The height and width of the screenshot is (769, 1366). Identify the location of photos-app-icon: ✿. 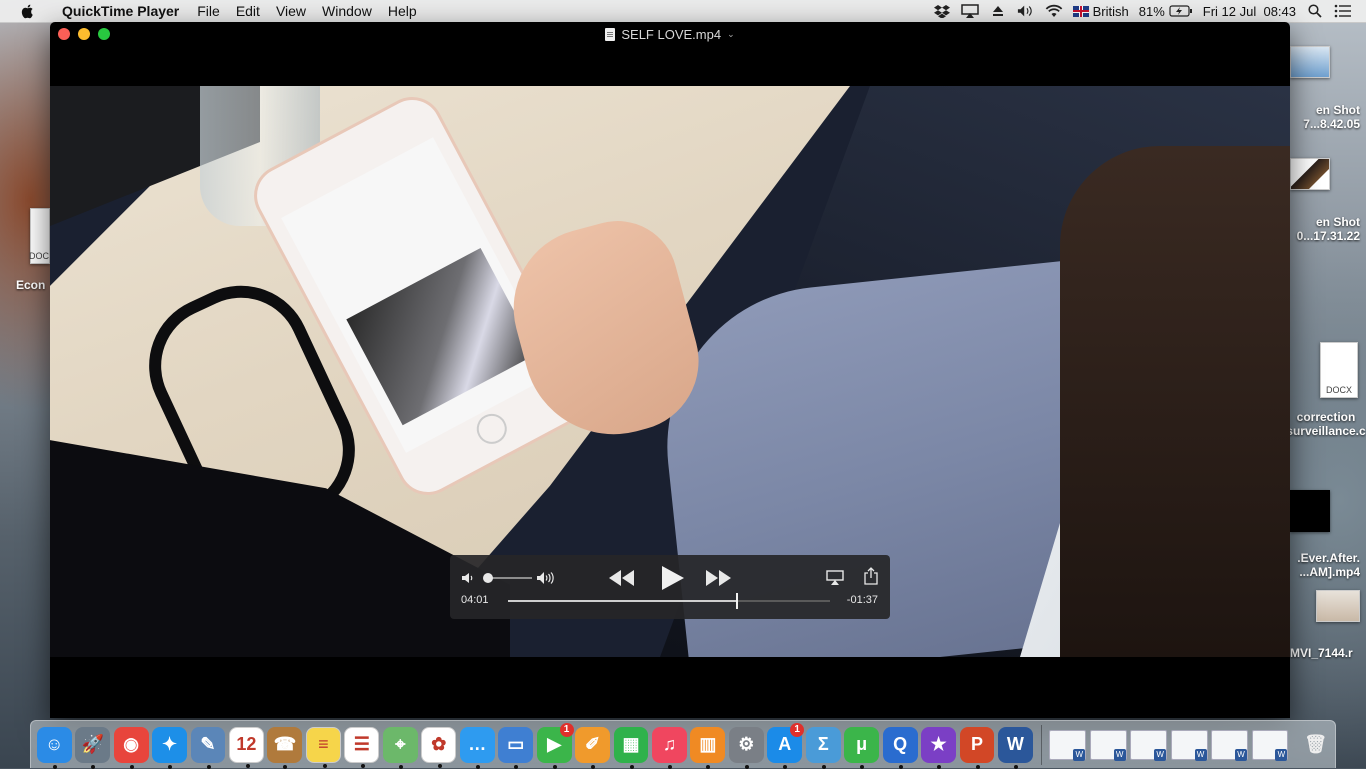
(439, 747).